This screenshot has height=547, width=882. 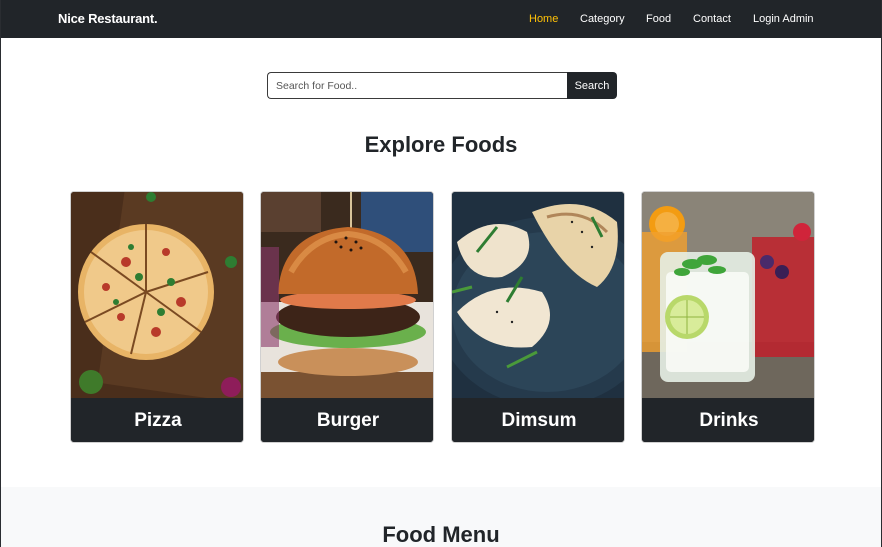 I want to click on dimsum-image, so click(x=538, y=295).